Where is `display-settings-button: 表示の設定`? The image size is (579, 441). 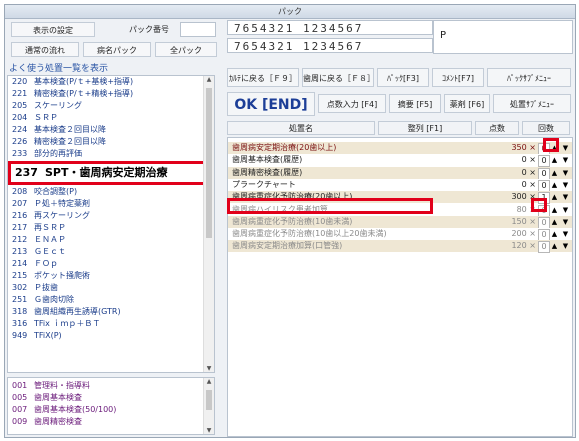
display-settings-button: 表示の設定 is located at coordinates (53, 29).